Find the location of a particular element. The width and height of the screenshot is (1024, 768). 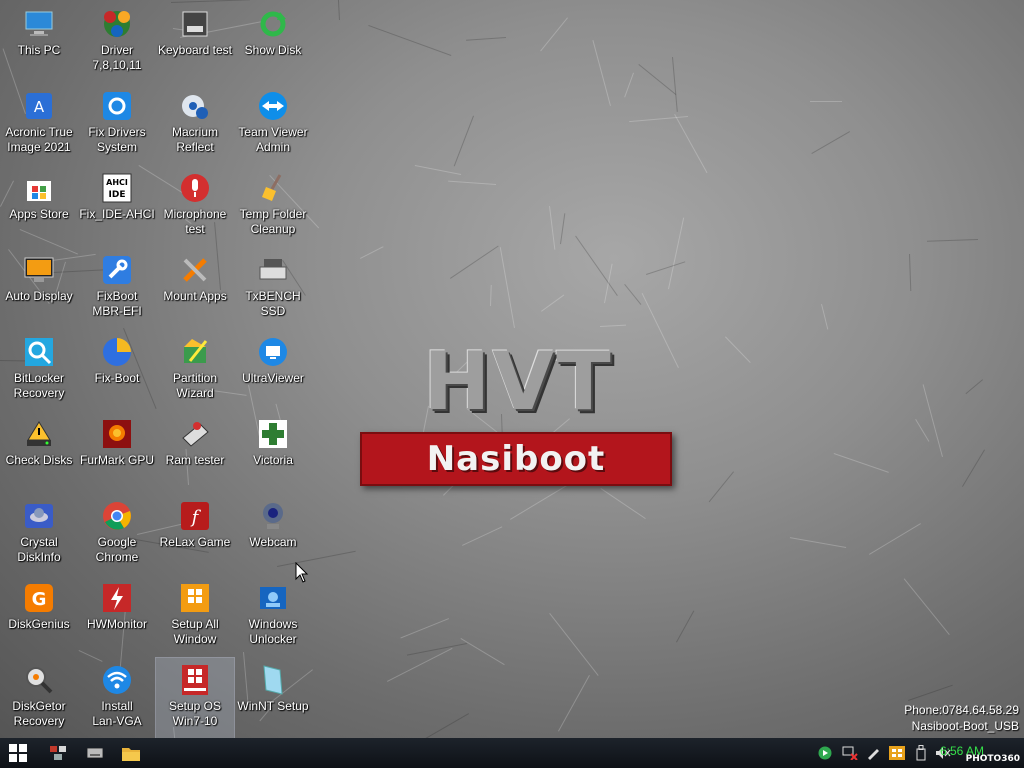

desktop-icon-label: Crystal DiskInfo is located at coordinates (39, 549).